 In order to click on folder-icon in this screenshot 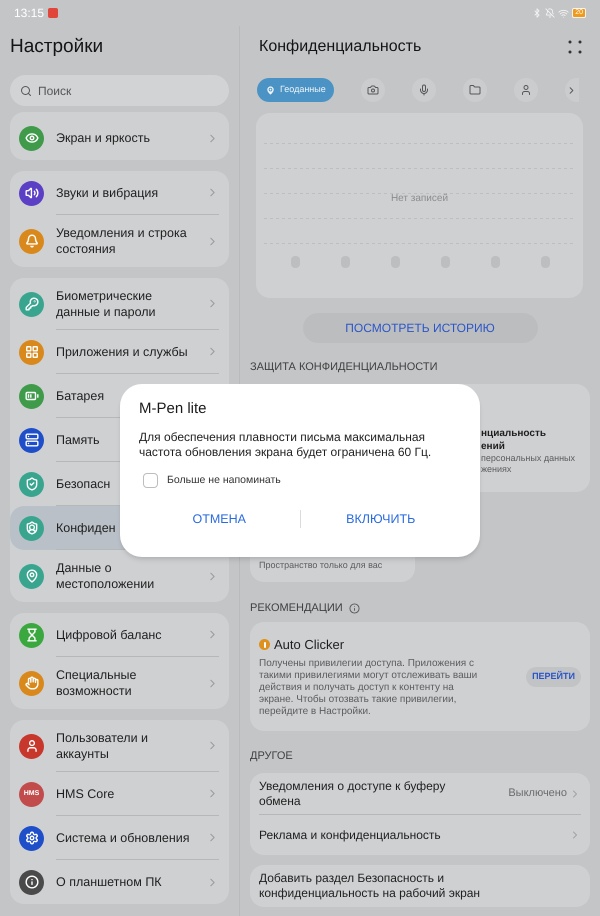, I will do `click(474, 90)`.